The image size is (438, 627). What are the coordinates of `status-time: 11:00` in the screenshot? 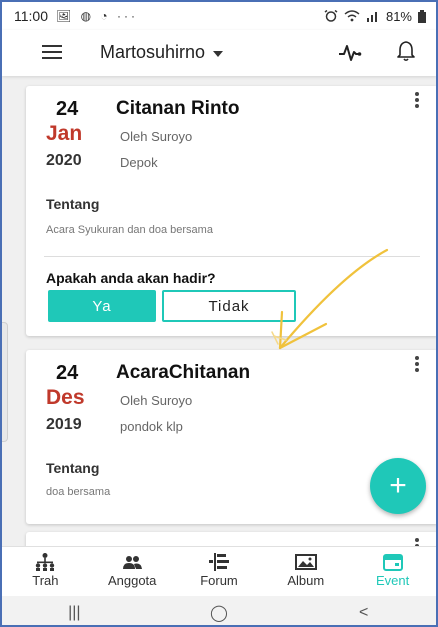 It's located at (31, 16).